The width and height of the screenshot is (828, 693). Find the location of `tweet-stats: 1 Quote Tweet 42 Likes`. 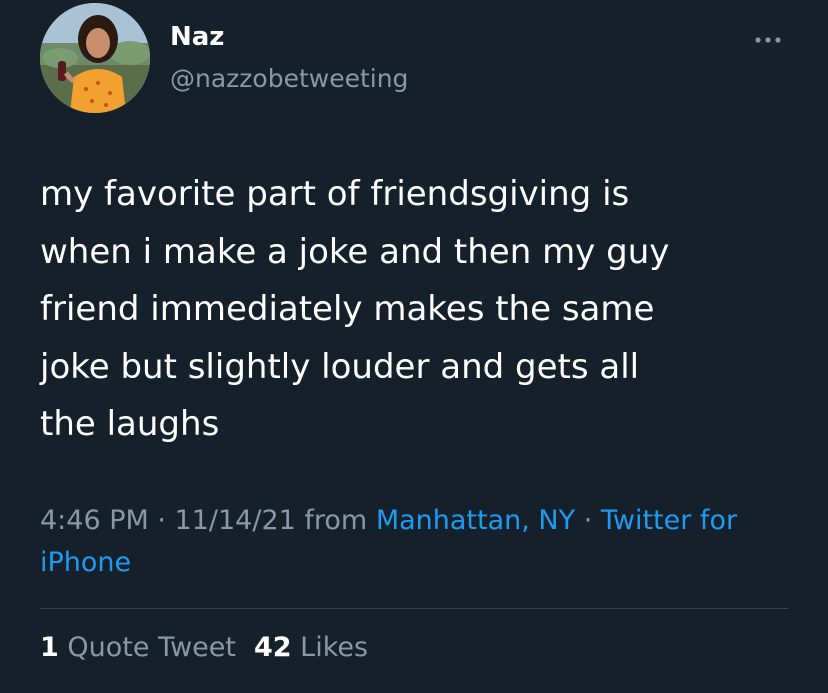

tweet-stats: 1 Quote Tweet 42 Likes is located at coordinates (204, 647).